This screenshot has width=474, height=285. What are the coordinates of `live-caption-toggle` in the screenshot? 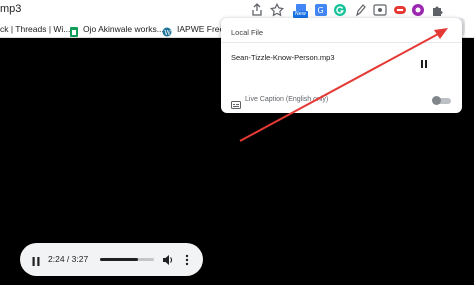 It's located at (442, 100).